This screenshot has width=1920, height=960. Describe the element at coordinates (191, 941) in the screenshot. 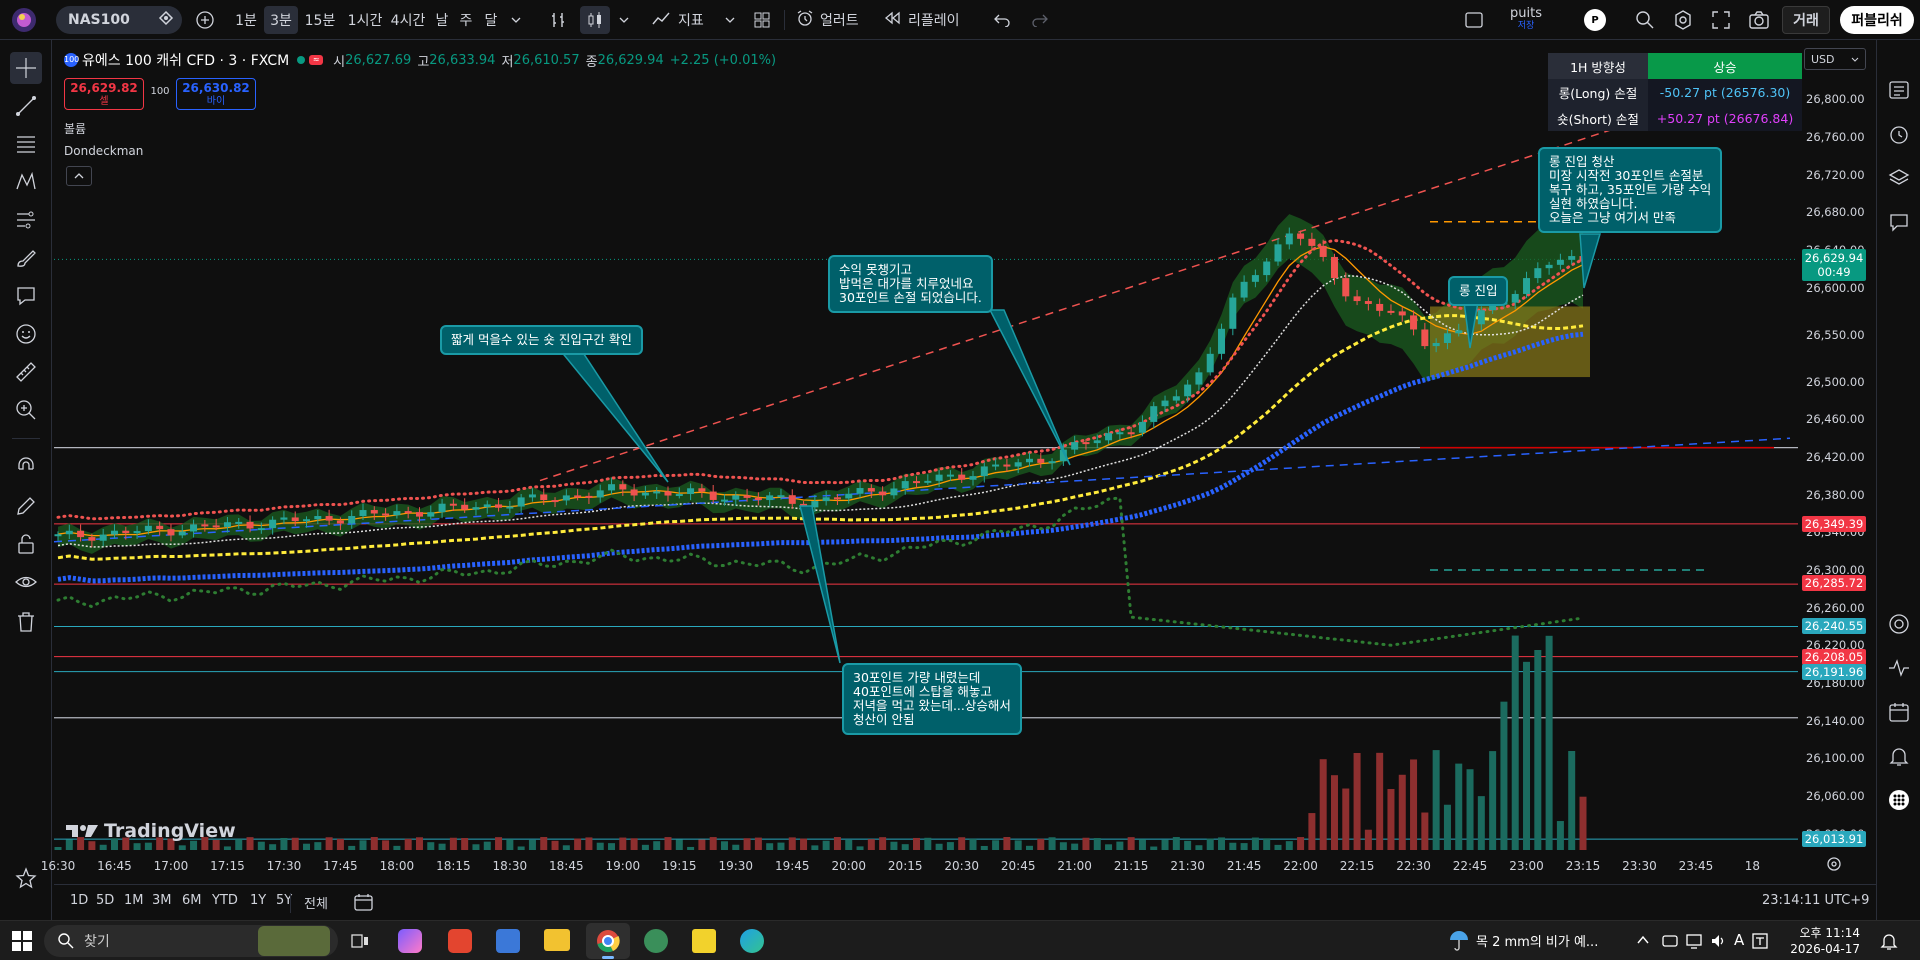

I see `taskbar-search: 찾기` at that location.